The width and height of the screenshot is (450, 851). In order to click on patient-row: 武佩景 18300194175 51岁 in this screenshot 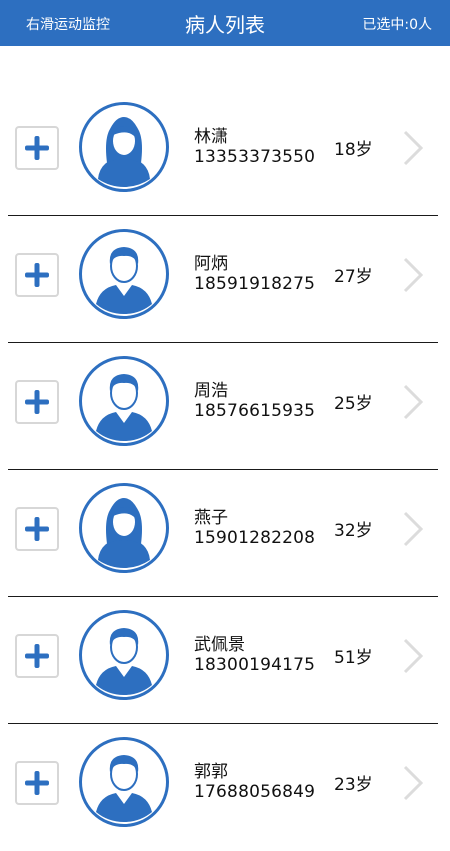, I will do `click(225, 660)`.